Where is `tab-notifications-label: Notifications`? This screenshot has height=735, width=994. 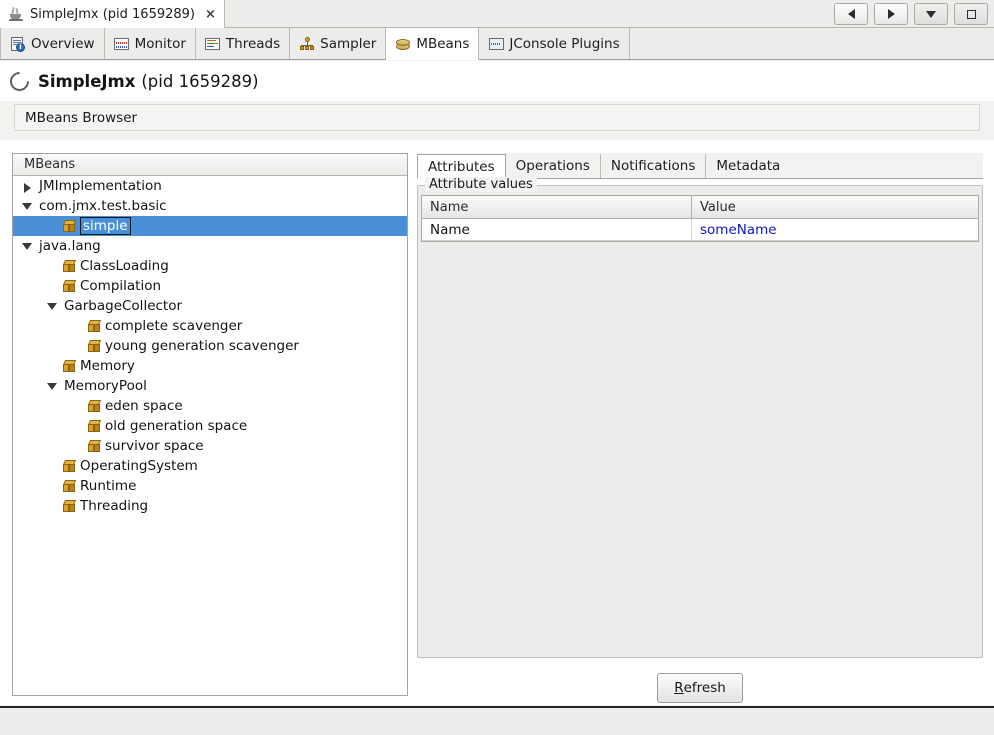
tab-notifications-label: Notifications is located at coordinates (653, 166).